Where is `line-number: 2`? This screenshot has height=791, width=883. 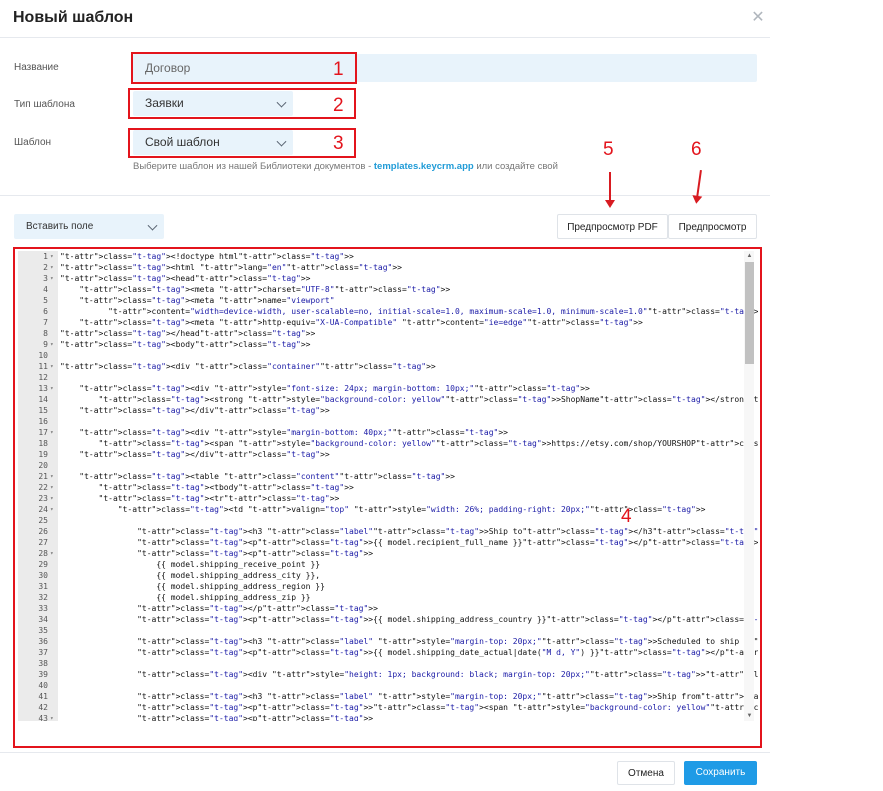 line-number: 2 is located at coordinates (45, 267).